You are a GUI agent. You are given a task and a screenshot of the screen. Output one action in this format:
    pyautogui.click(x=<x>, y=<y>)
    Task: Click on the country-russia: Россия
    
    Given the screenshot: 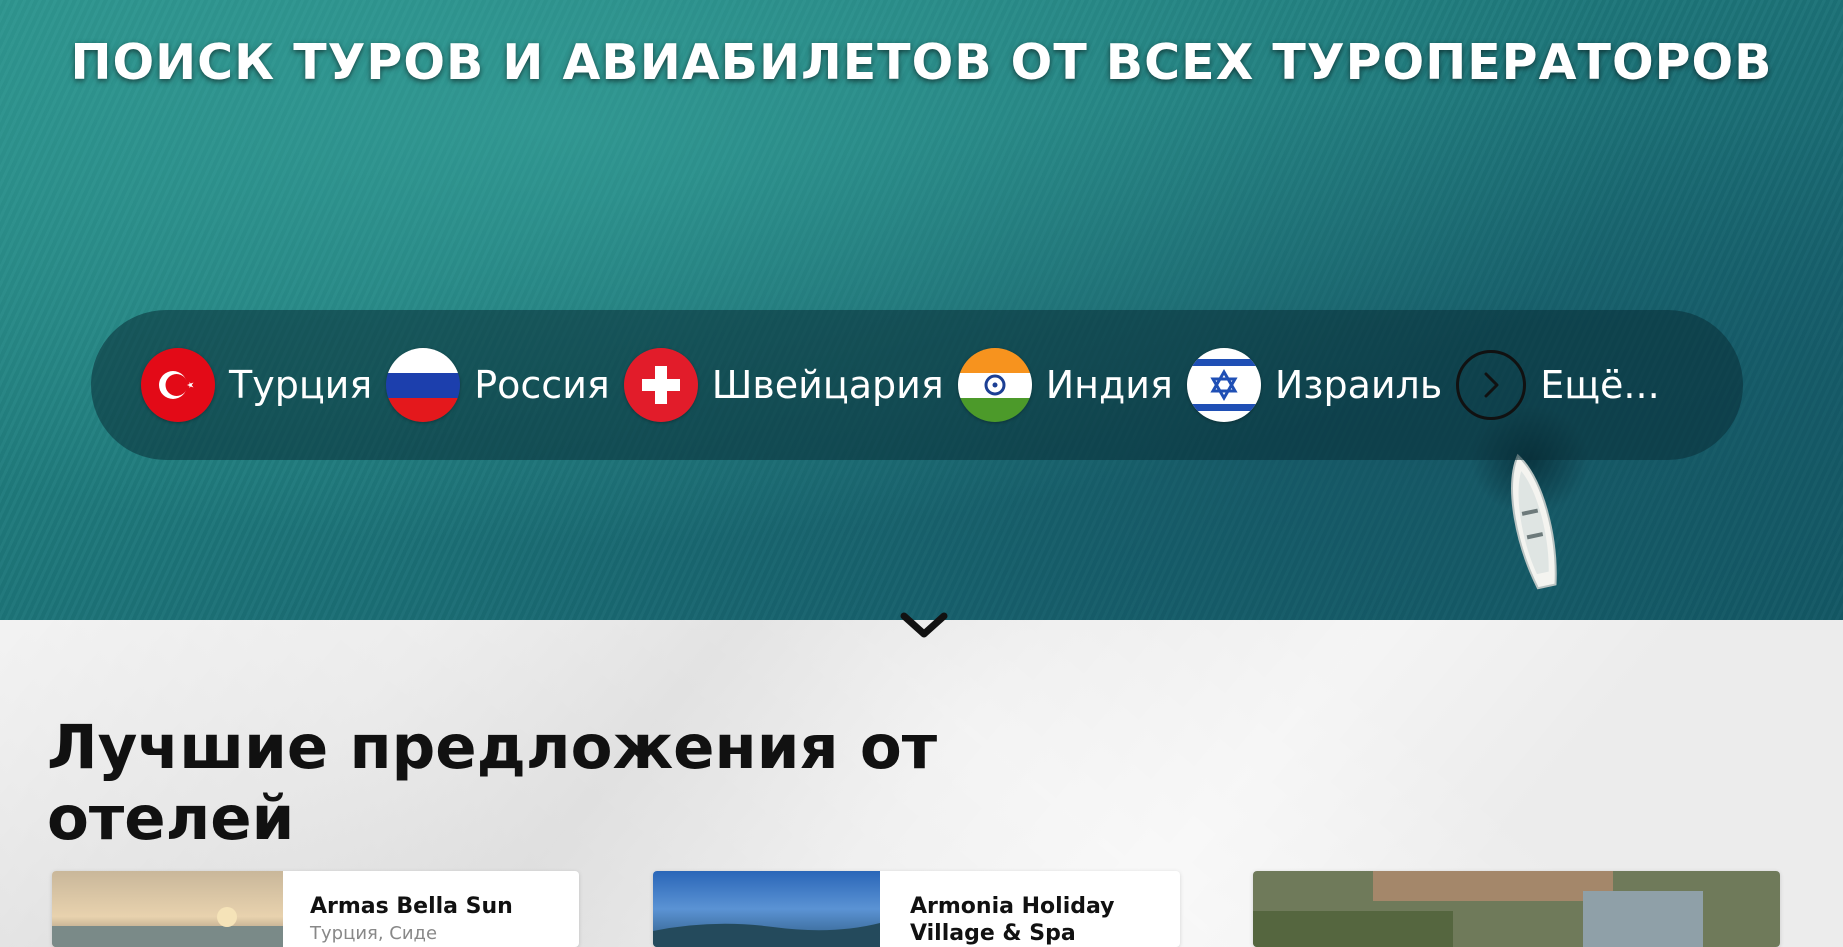 What is the action you would take?
    pyautogui.click(x=498, y=385)
    